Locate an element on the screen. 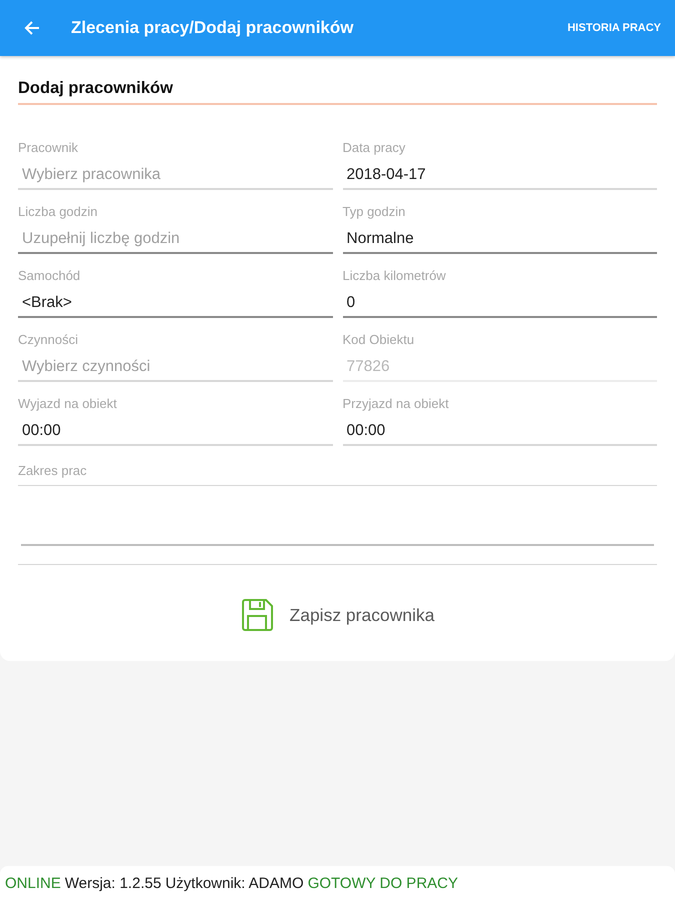 Image resolution: width=675 pixels, height=900 pixels. field-label: Data pracy is located at coordinates (374, 148).